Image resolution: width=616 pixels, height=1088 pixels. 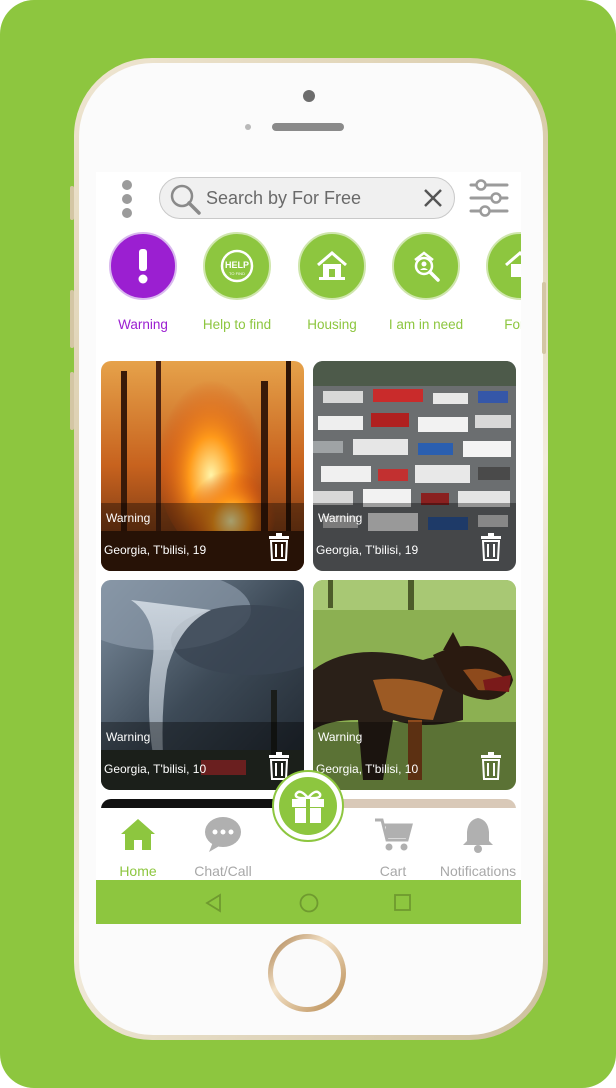 I want to click on nav-cart: Cart, so click(x=393, y=846).